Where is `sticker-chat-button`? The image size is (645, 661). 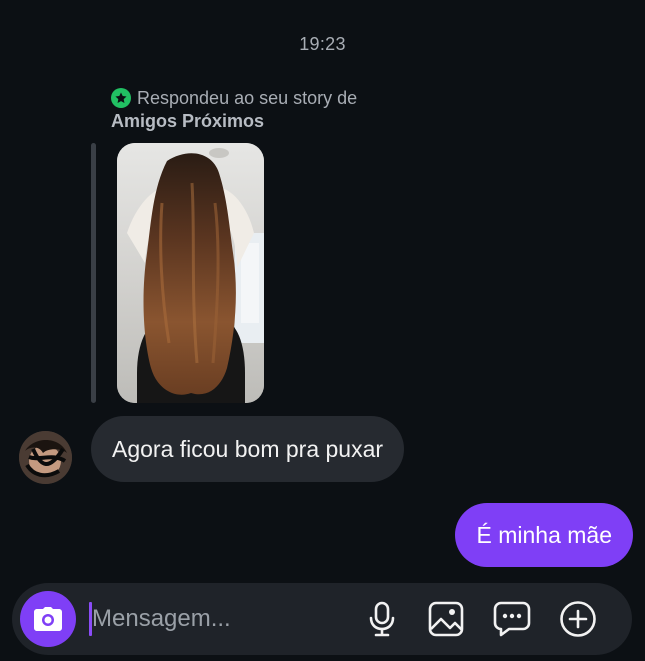
sticker-chat-button is located at coordinates (512, 619).